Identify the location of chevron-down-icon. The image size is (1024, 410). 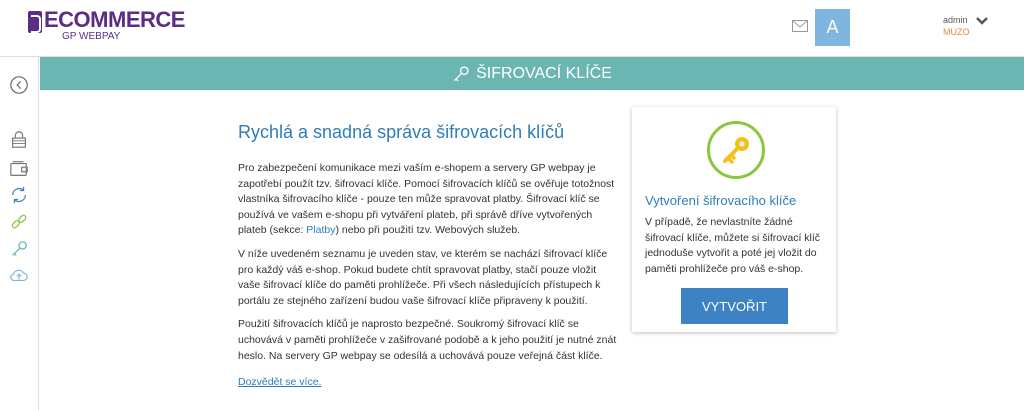
(982, 21).